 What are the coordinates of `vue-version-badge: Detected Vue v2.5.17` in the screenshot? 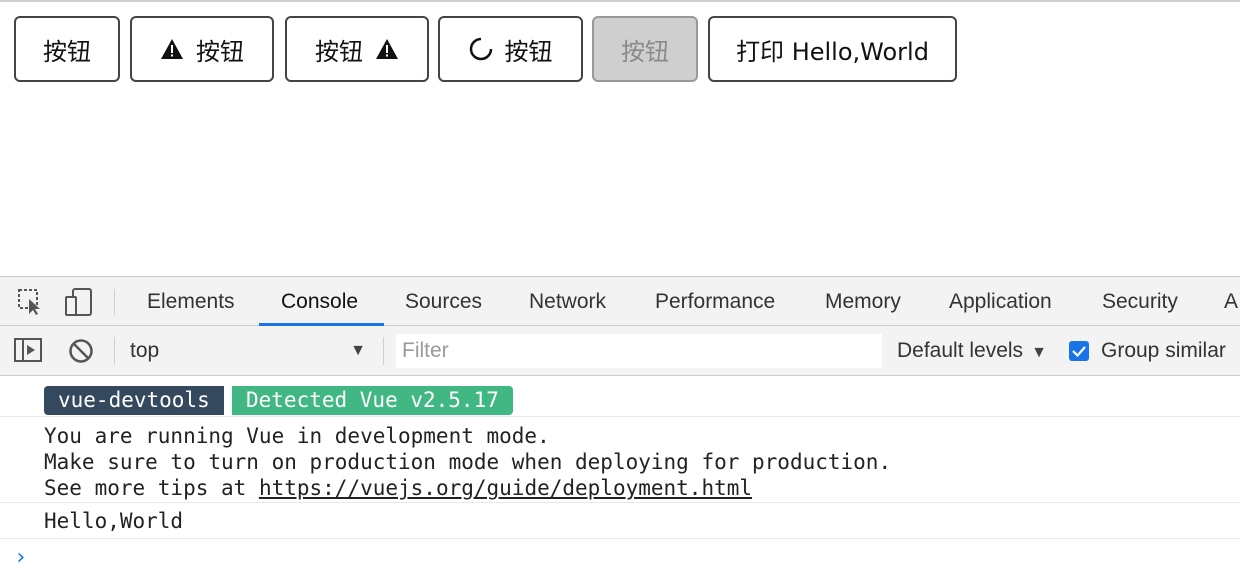 It's located at (372, 400).